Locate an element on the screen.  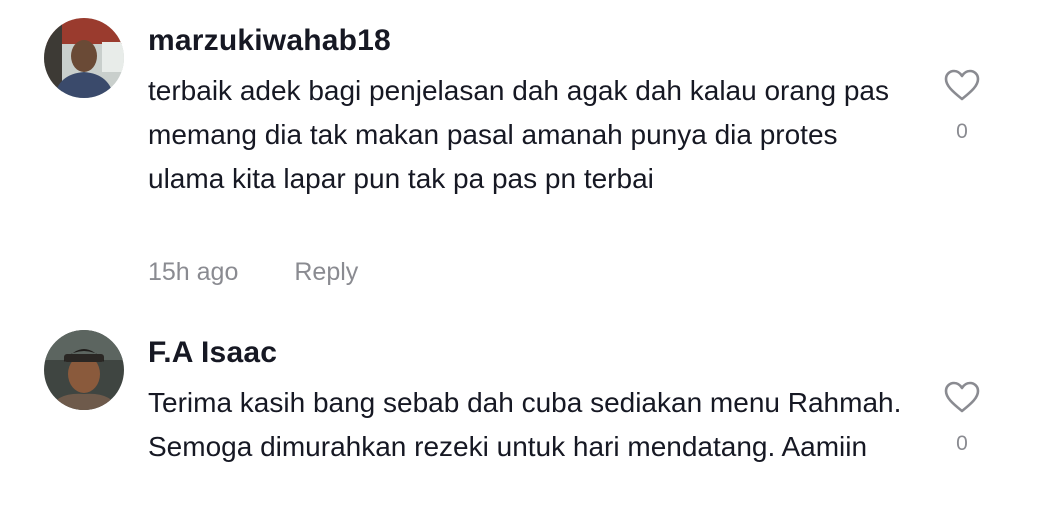
comment-username: F.A Isaac is located at coordinates (212, 353).